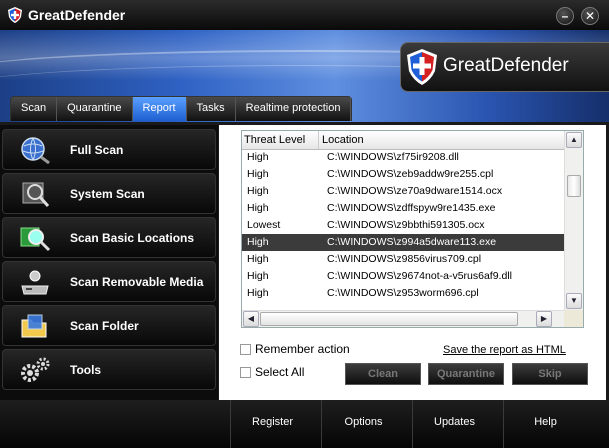 The image size is (609, 448). Describe the element at coordinates (419, 276) in the screenshot. I see `threat-location: C:\WINDOWS\z9674not-a-v5rus6af9.dll` at that location.